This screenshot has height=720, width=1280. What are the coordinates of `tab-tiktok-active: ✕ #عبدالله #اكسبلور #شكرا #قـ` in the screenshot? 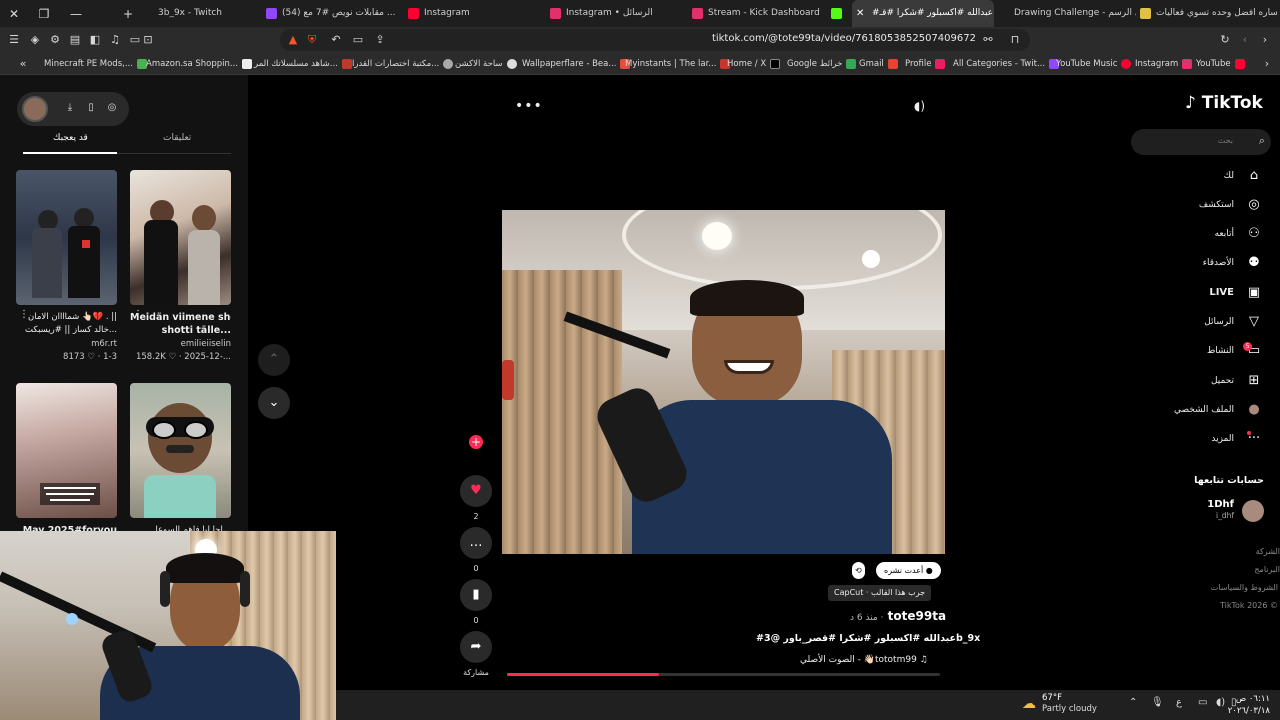 It's located at (923, 13).